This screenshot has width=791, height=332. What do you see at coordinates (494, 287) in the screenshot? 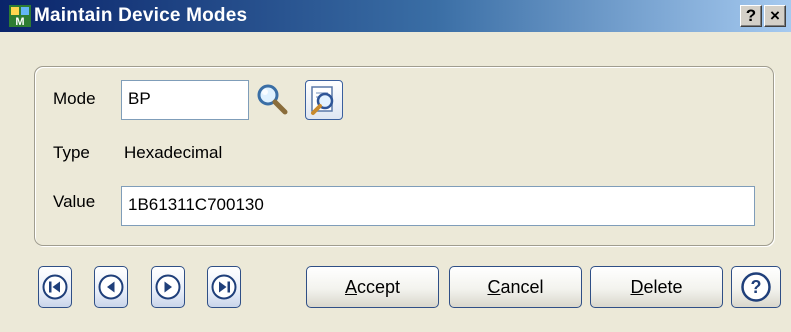
I see `cancel-hotkey: C` at bounding box center [494, 287].